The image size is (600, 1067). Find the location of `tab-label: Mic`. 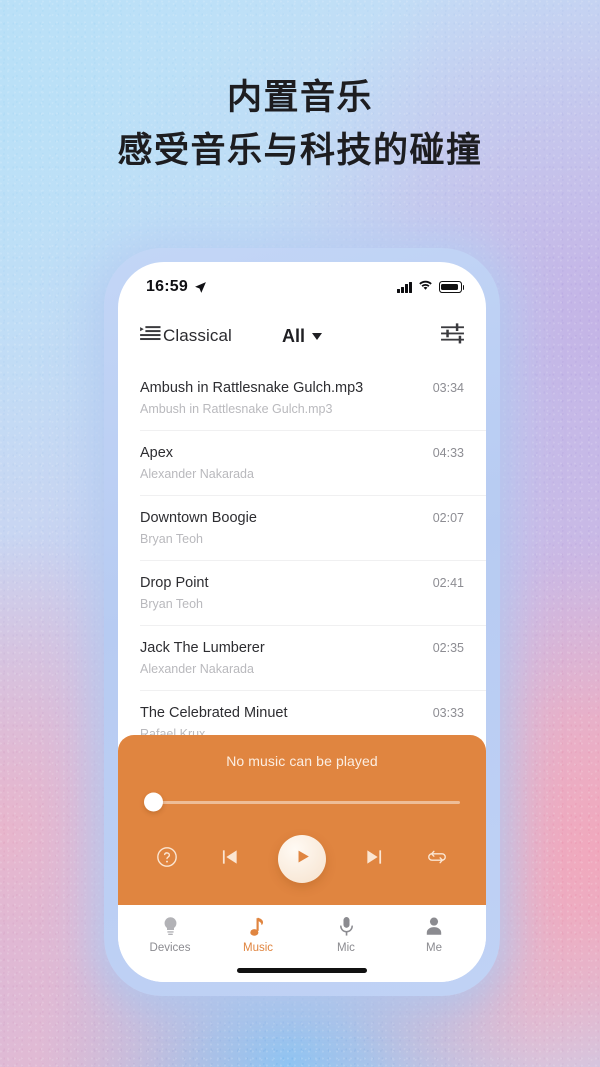

tab-label: Mic is located at coordinates (346, 948).